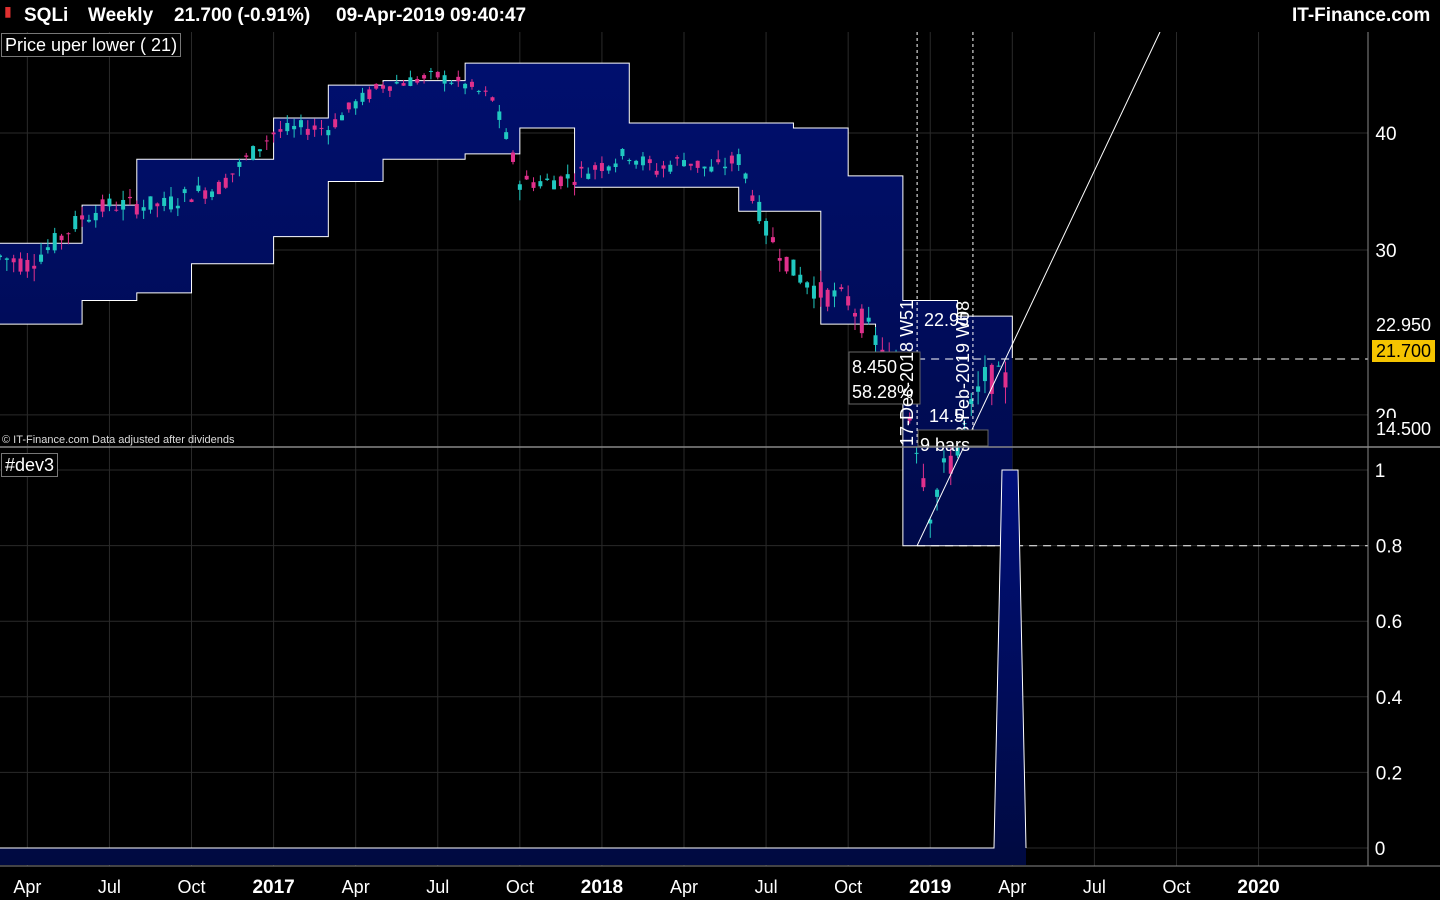 The image size is (1440, 900). I want to click on dev-tick-label: 0.2, so click(1389, 773).